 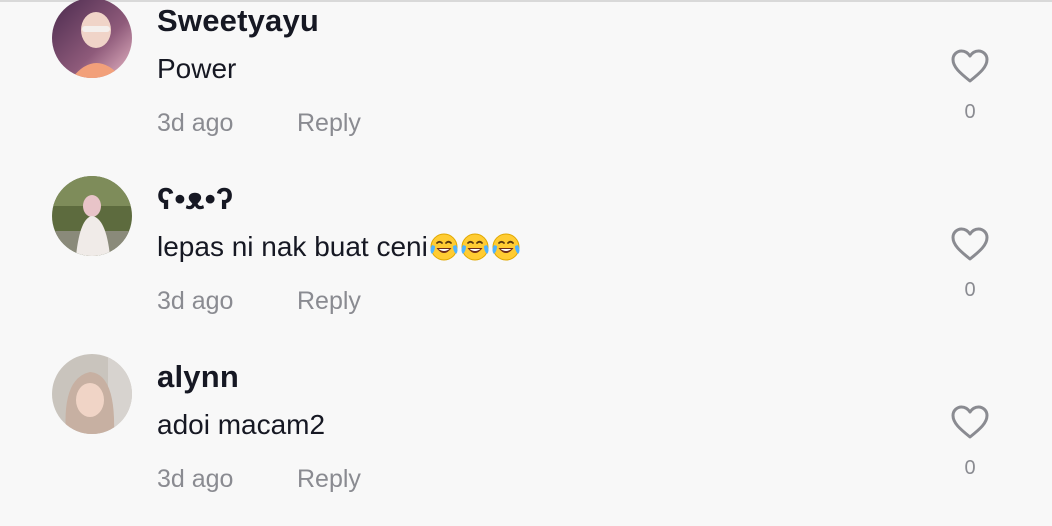 What do you see at coordinates (238, 21) in the screenshot?
I see `comment-username: Sweetyayu` at bounding box center [238, 21].